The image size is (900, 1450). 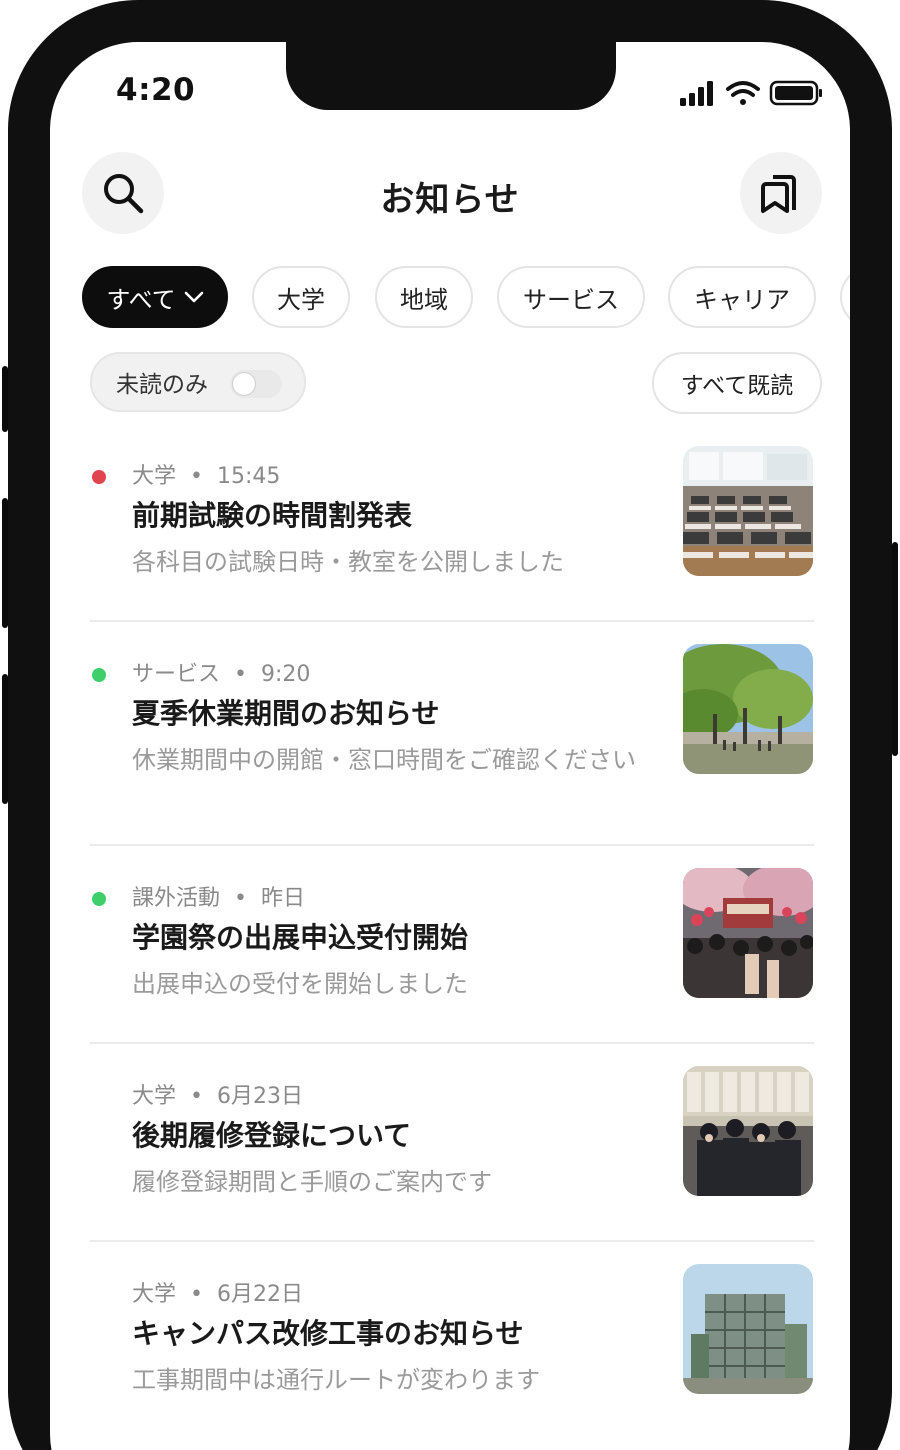 I want to click on status-icons, so click(x=751, y=93).